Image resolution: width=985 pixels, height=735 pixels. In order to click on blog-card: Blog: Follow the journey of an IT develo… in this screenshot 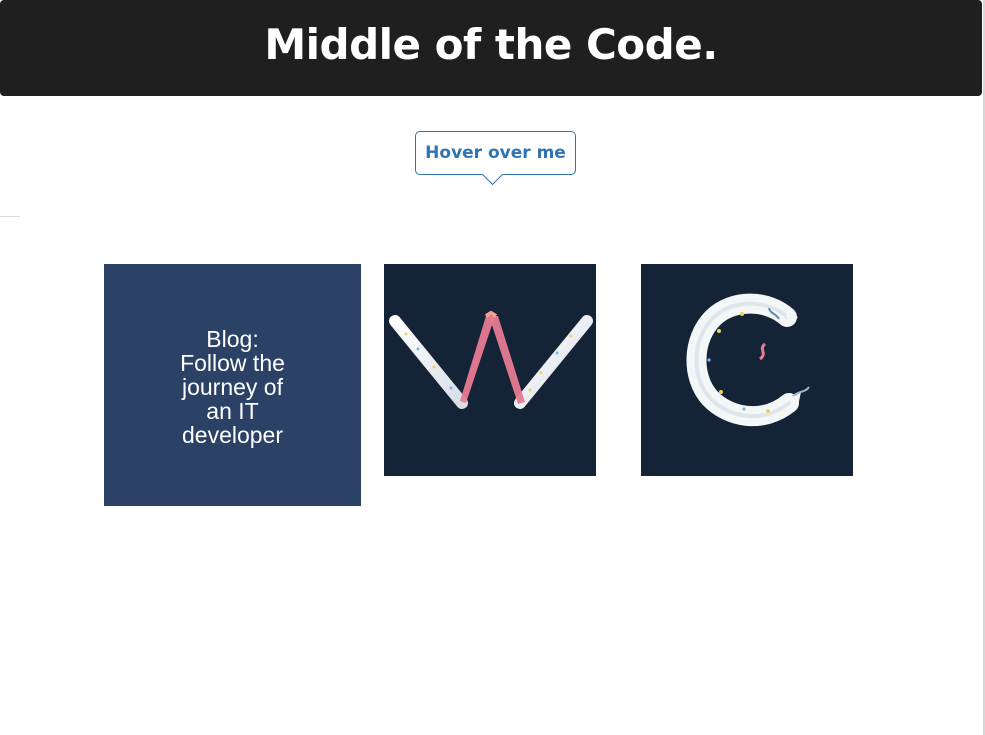, I will do `click(232, 385)`.